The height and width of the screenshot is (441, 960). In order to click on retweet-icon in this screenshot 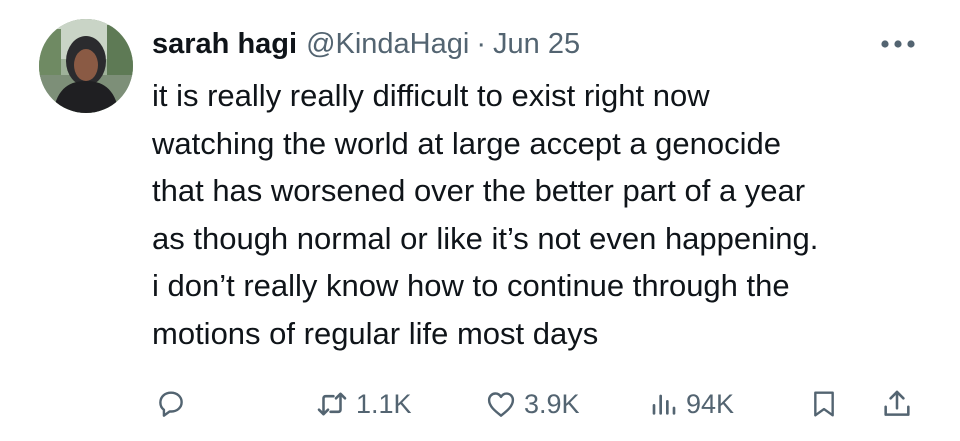, I will do `click(332, 404)`.